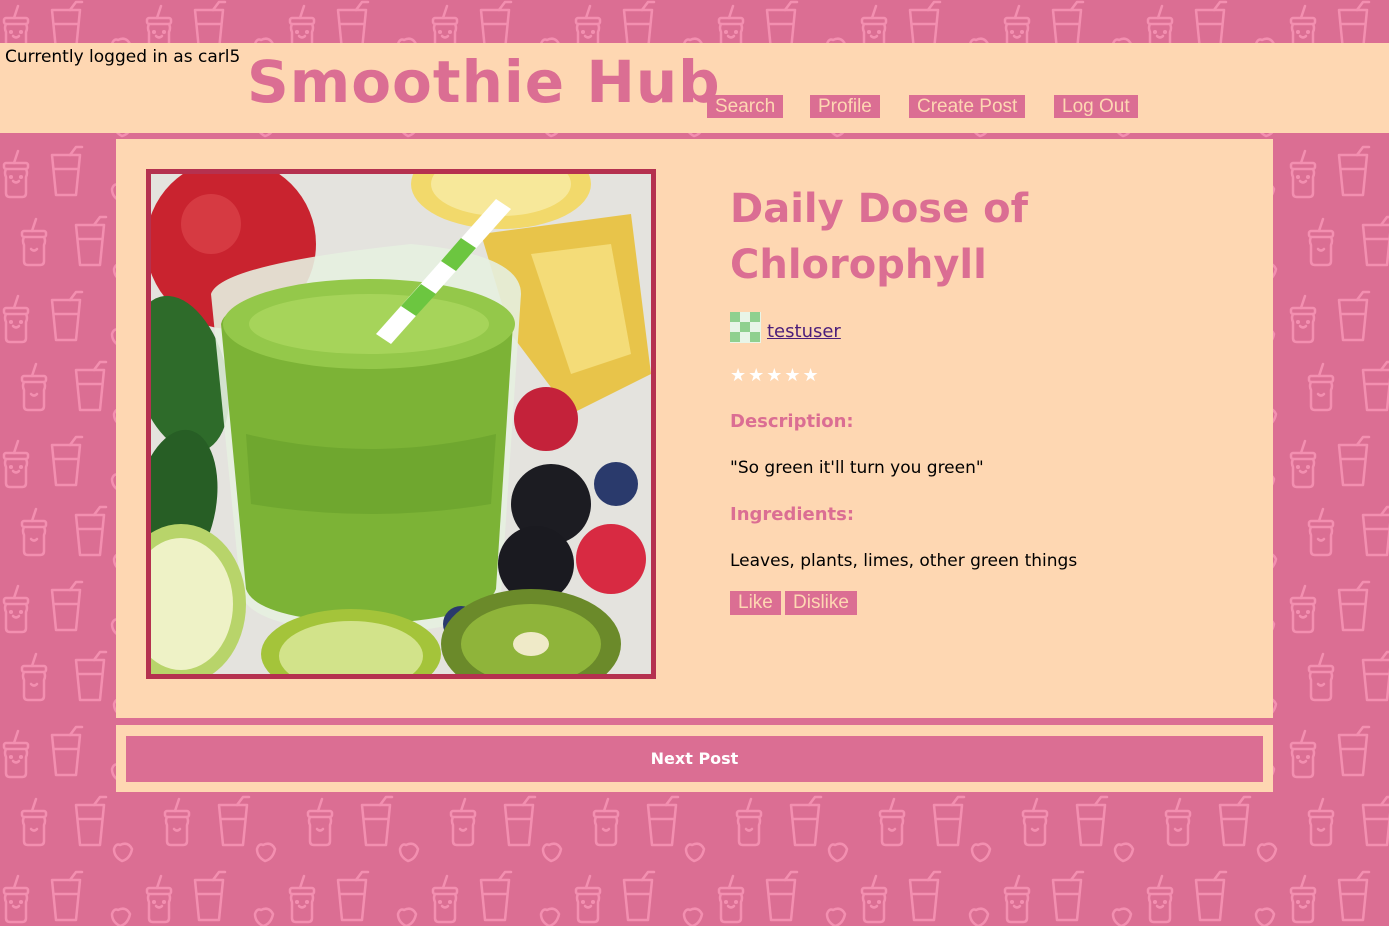  What do you see at coordinates (1096, 106) in the screenshot?
I see `nav-log-out-button: Log Out` at bounding box center [1096, 106].